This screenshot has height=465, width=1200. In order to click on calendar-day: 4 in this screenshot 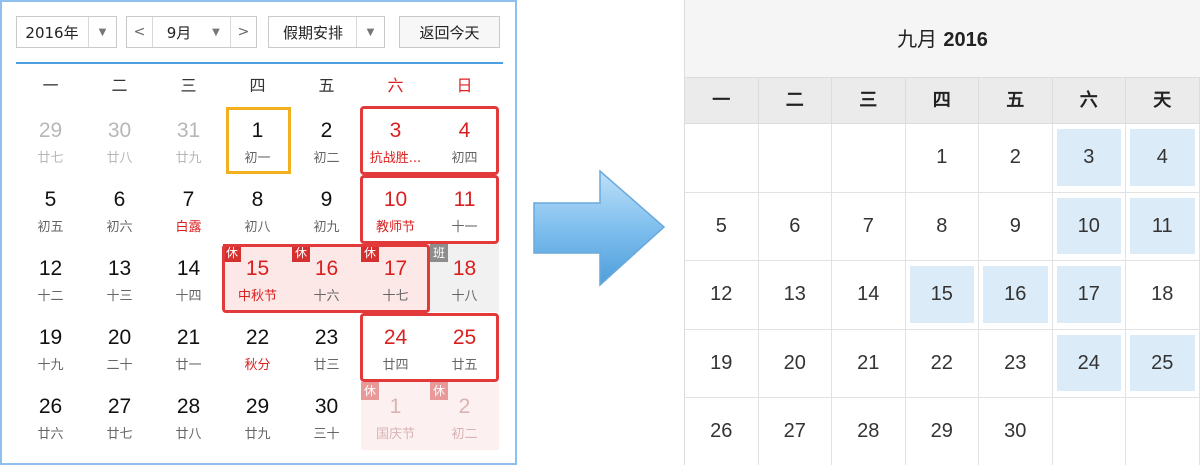, I will do `click(1163, 158)`.